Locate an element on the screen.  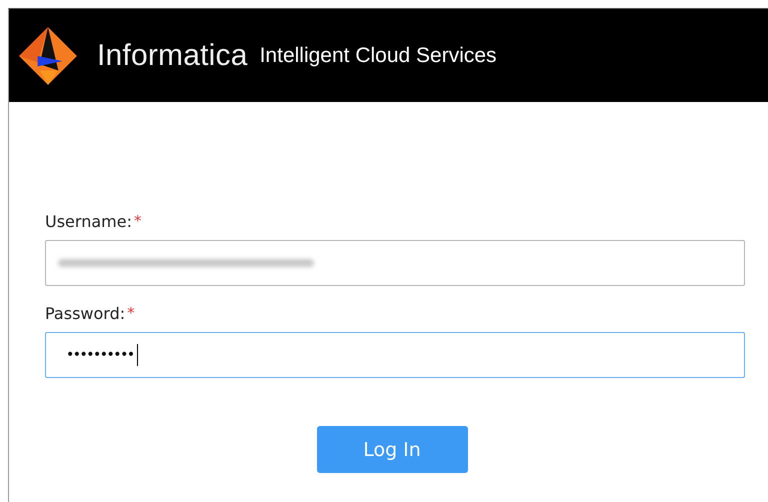
logo-icon is located at coordinates (48, 55).